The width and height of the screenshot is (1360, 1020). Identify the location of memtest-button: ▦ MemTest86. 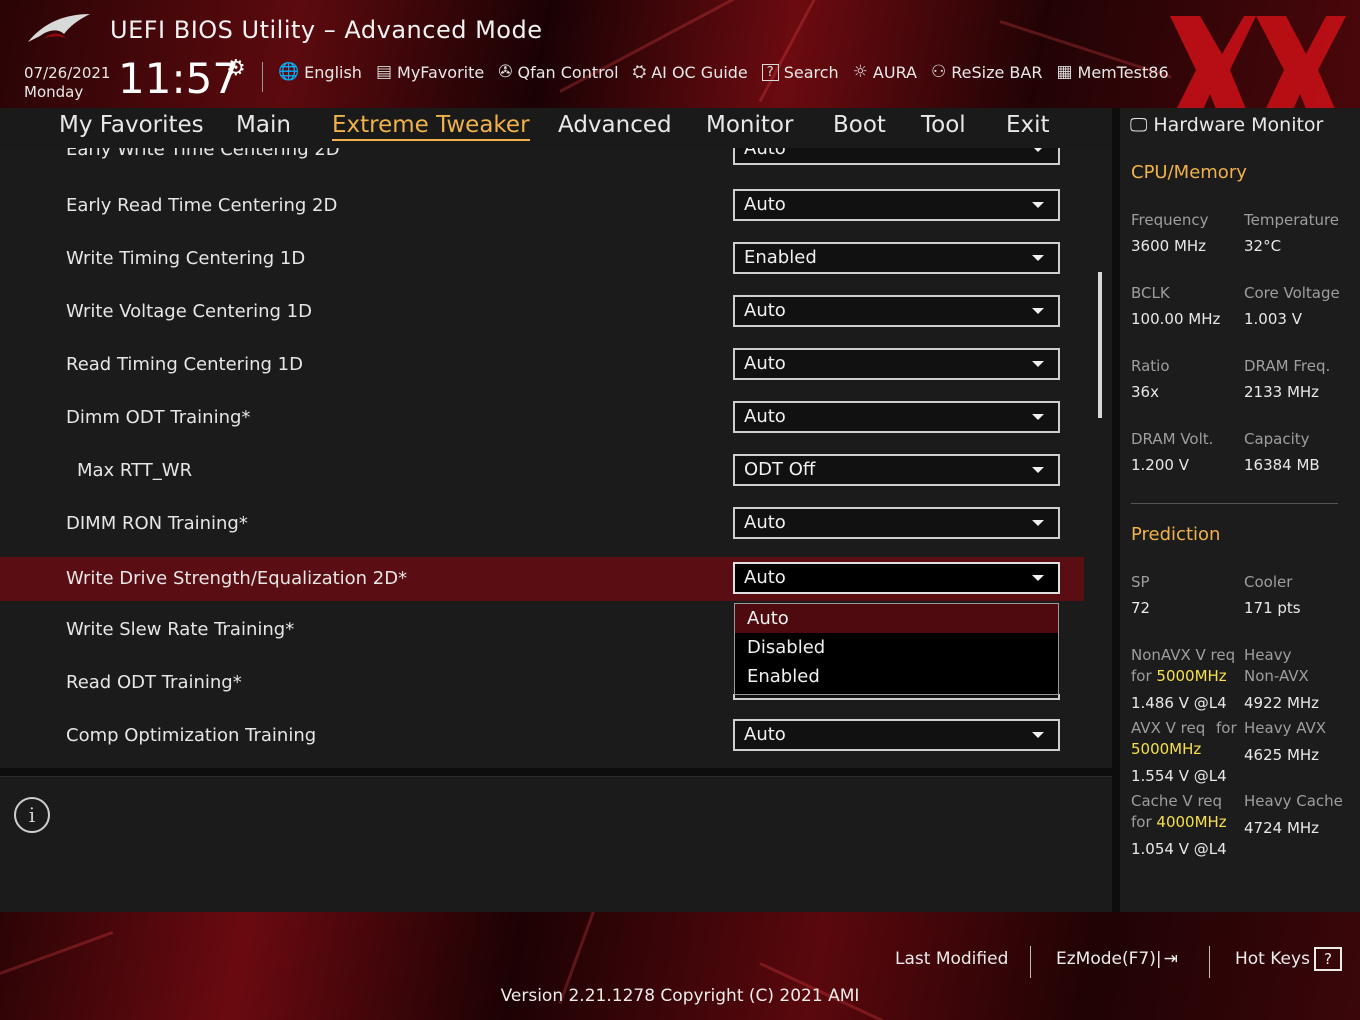
(1112, 72).